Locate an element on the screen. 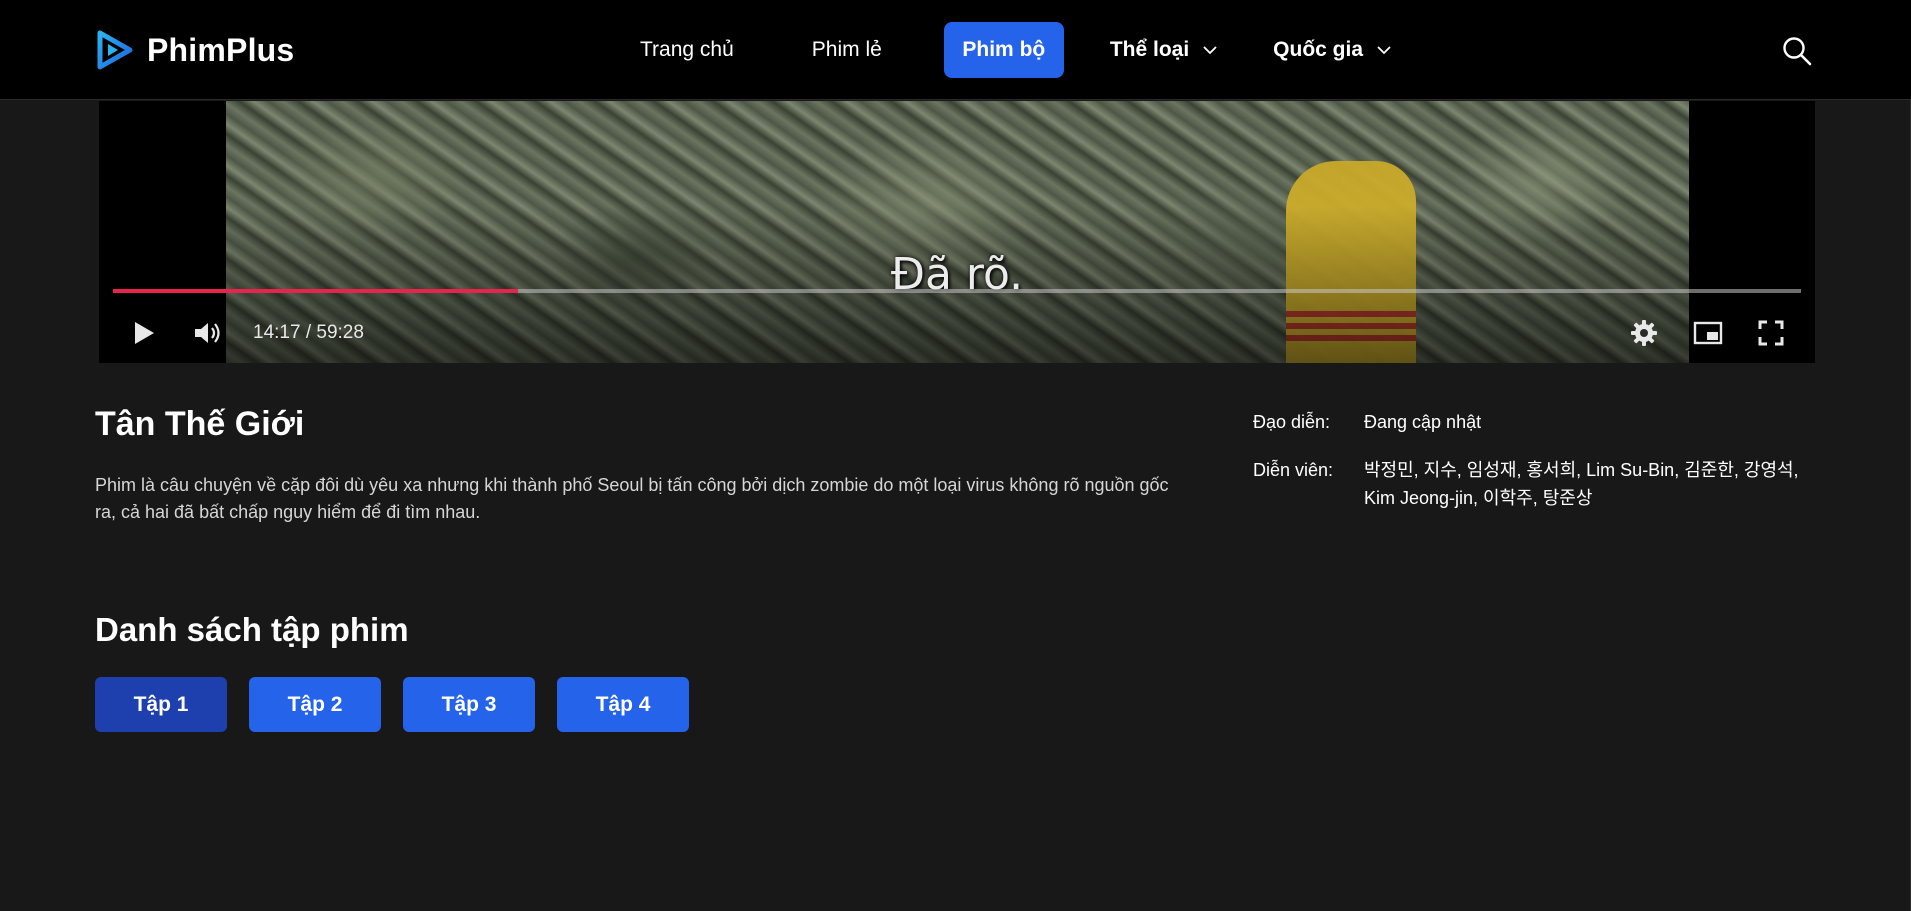 This screenshot has width=1911, height=911. director-row: Đạo diễn: Đang cập nhật is located at coordinates (1533, 422).